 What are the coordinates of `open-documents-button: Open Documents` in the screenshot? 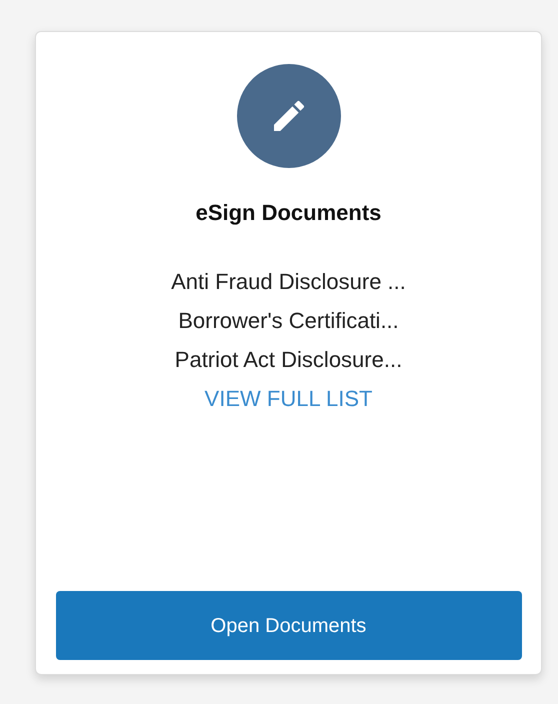 It's located at (289, 625).